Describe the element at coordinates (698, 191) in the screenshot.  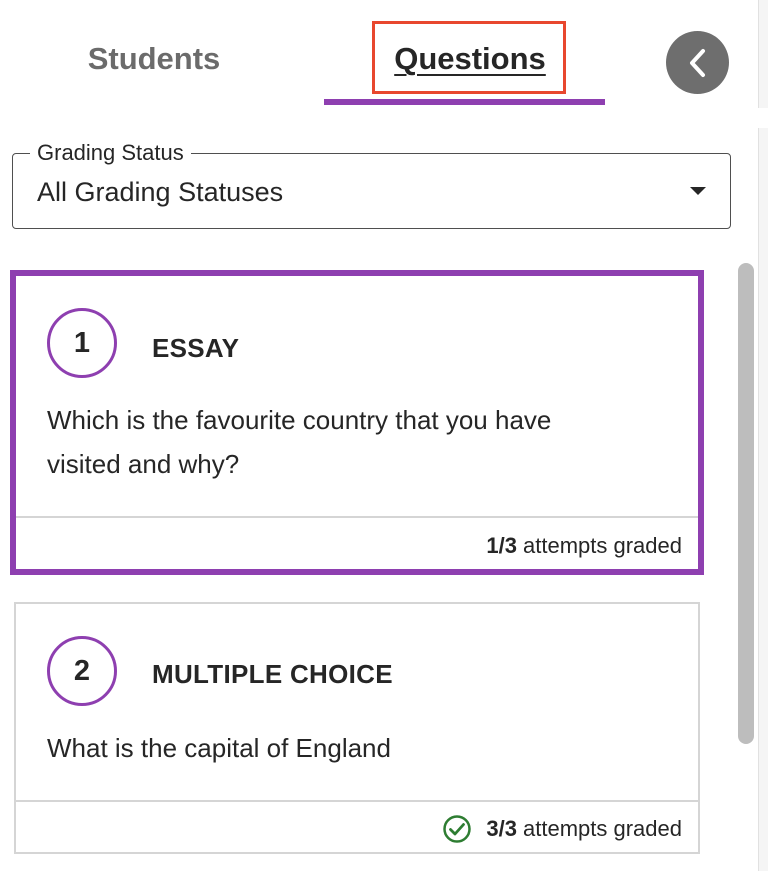
I see `caret-down-icon` at that location.